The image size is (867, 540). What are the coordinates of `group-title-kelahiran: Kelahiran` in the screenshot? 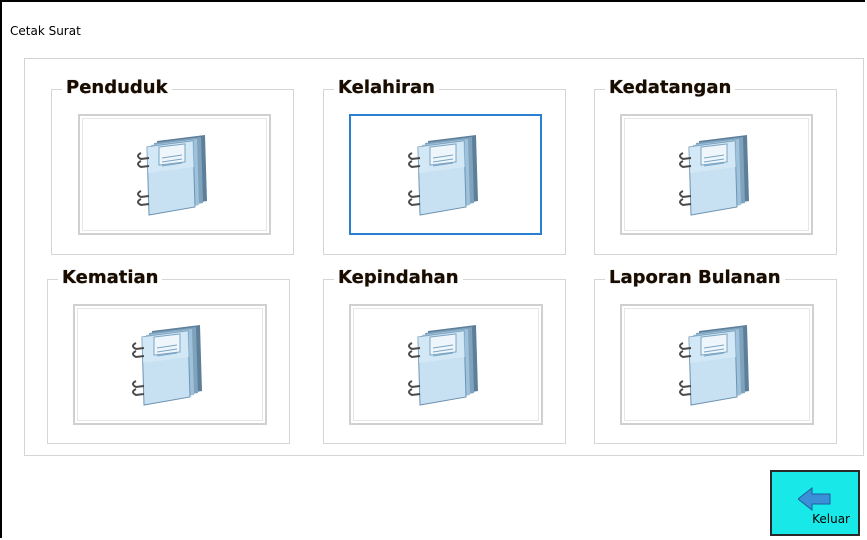 It's located at (386, 88).